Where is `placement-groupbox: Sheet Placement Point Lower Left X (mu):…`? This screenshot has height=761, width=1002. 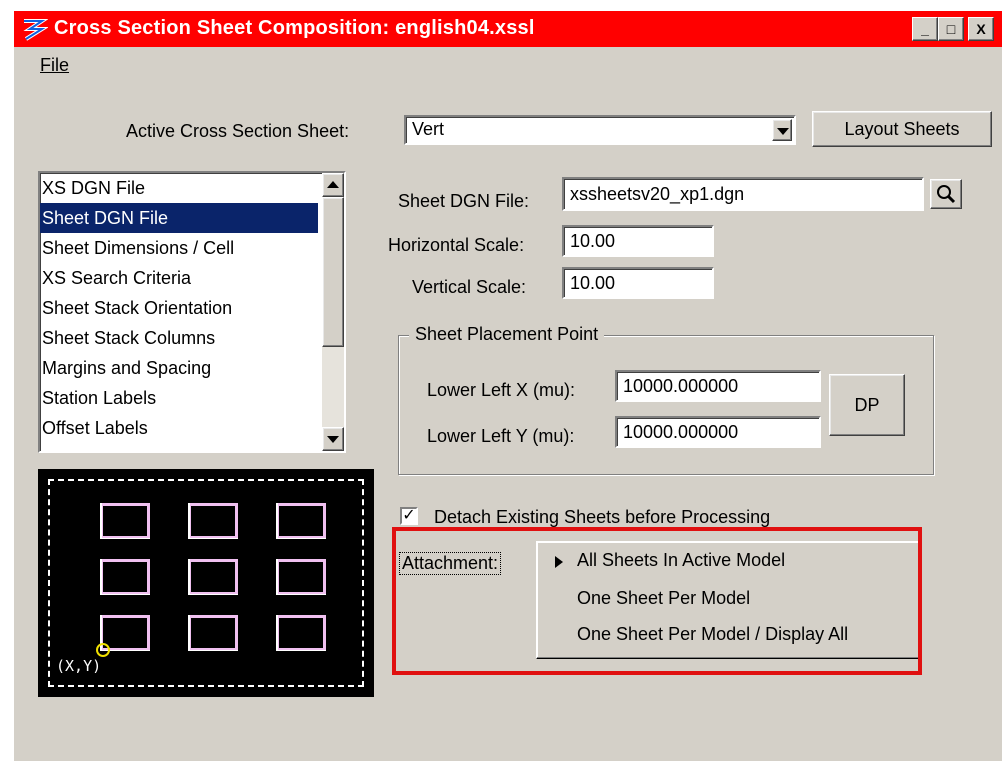 placement-groupbox: Sheet Placement Point Lower Left X (mu):… is located at coordinates (666, 399).